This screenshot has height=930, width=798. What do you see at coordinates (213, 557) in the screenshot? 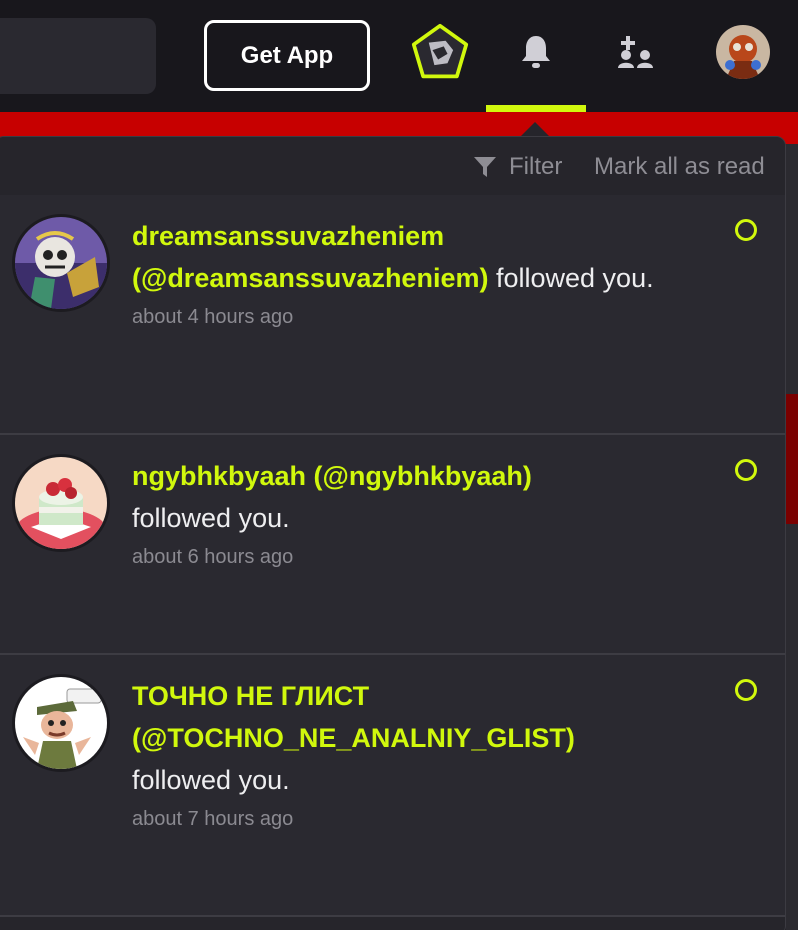
I see `notification-time: about 6 hours ago` at bounding box center [213, 557].